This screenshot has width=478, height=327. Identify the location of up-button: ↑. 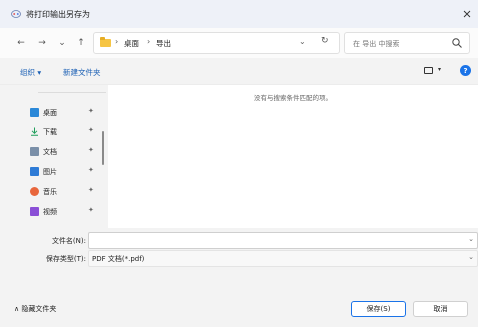
(81, 43).